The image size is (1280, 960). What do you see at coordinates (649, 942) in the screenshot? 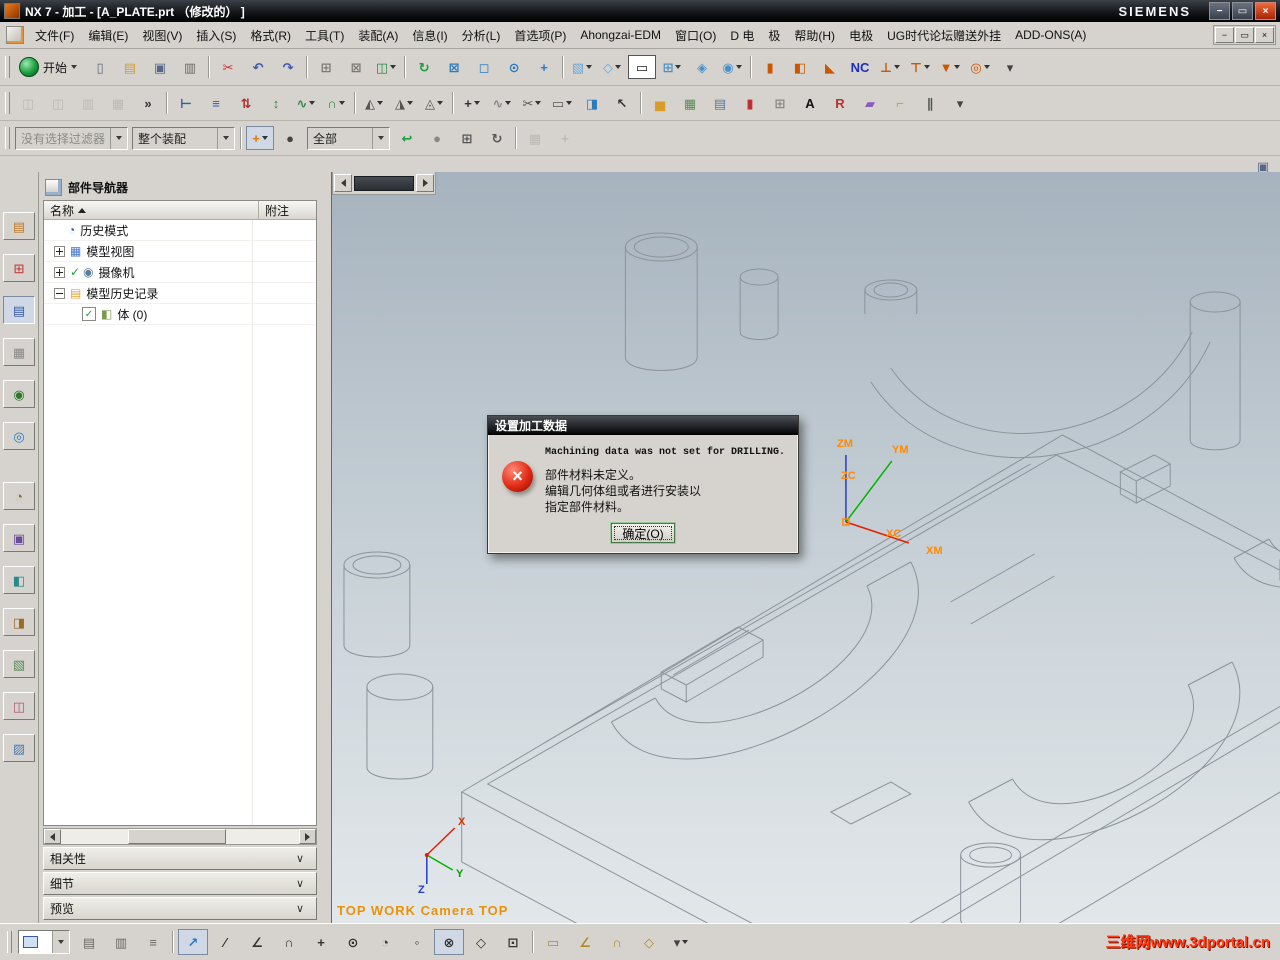
I see `measure-body-icon: ◇` at bounding box center [649, 942].